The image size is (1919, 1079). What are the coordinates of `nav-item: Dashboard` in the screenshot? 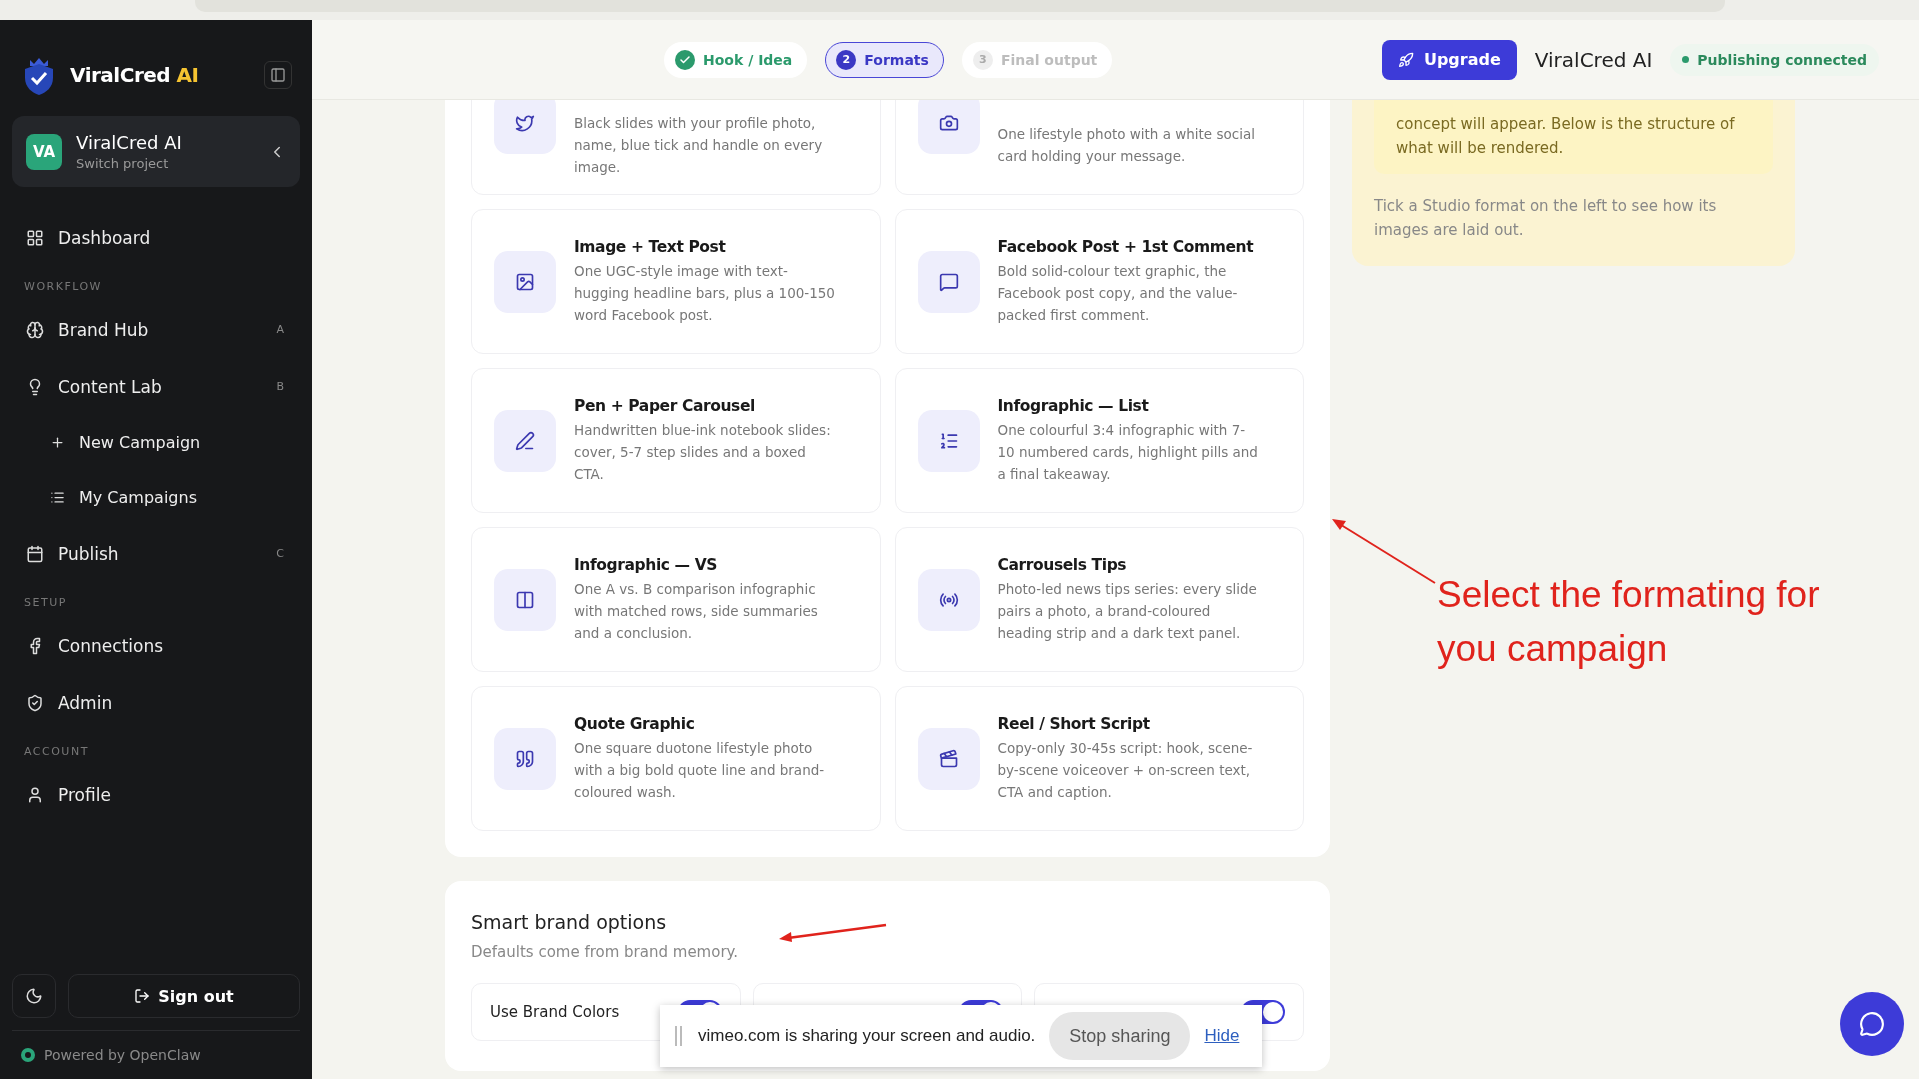 It's located at (156, 237).